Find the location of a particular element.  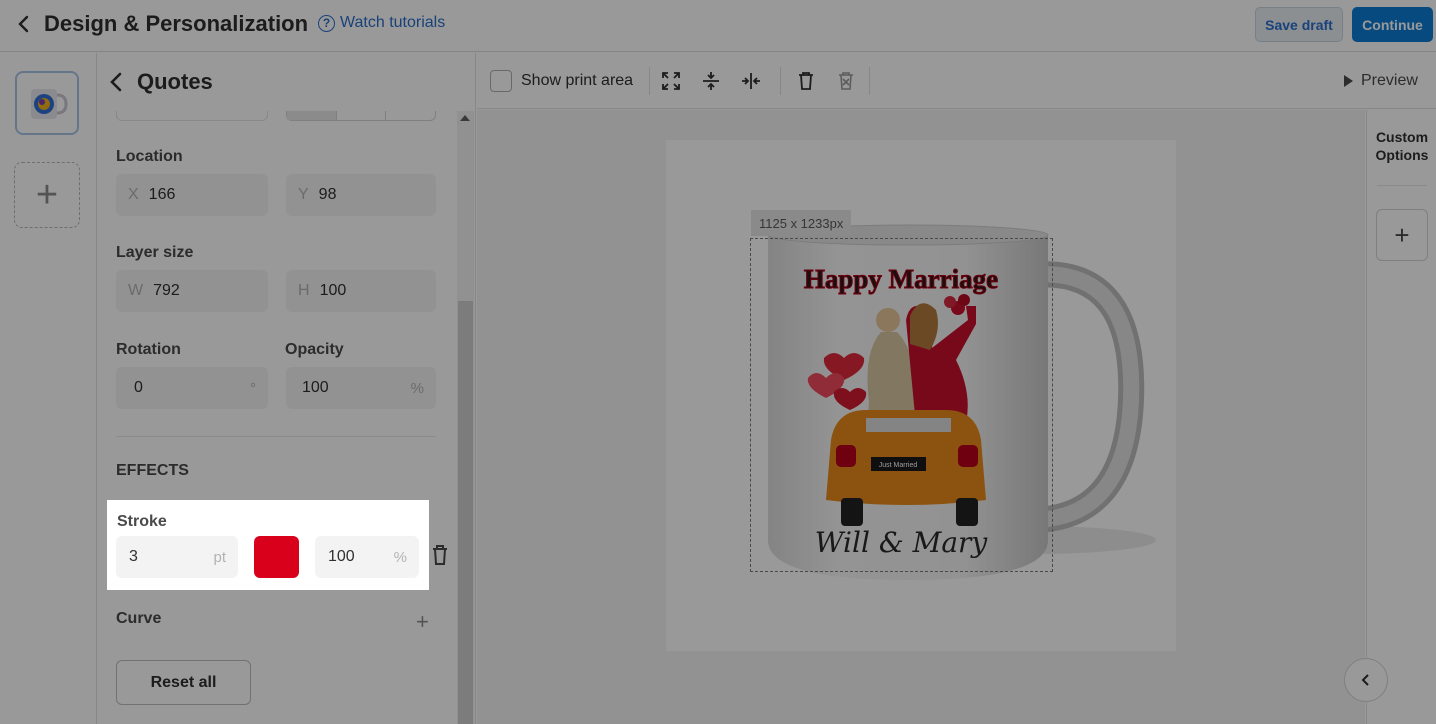

back-arrow-icon is located at coordinates (24, 24).